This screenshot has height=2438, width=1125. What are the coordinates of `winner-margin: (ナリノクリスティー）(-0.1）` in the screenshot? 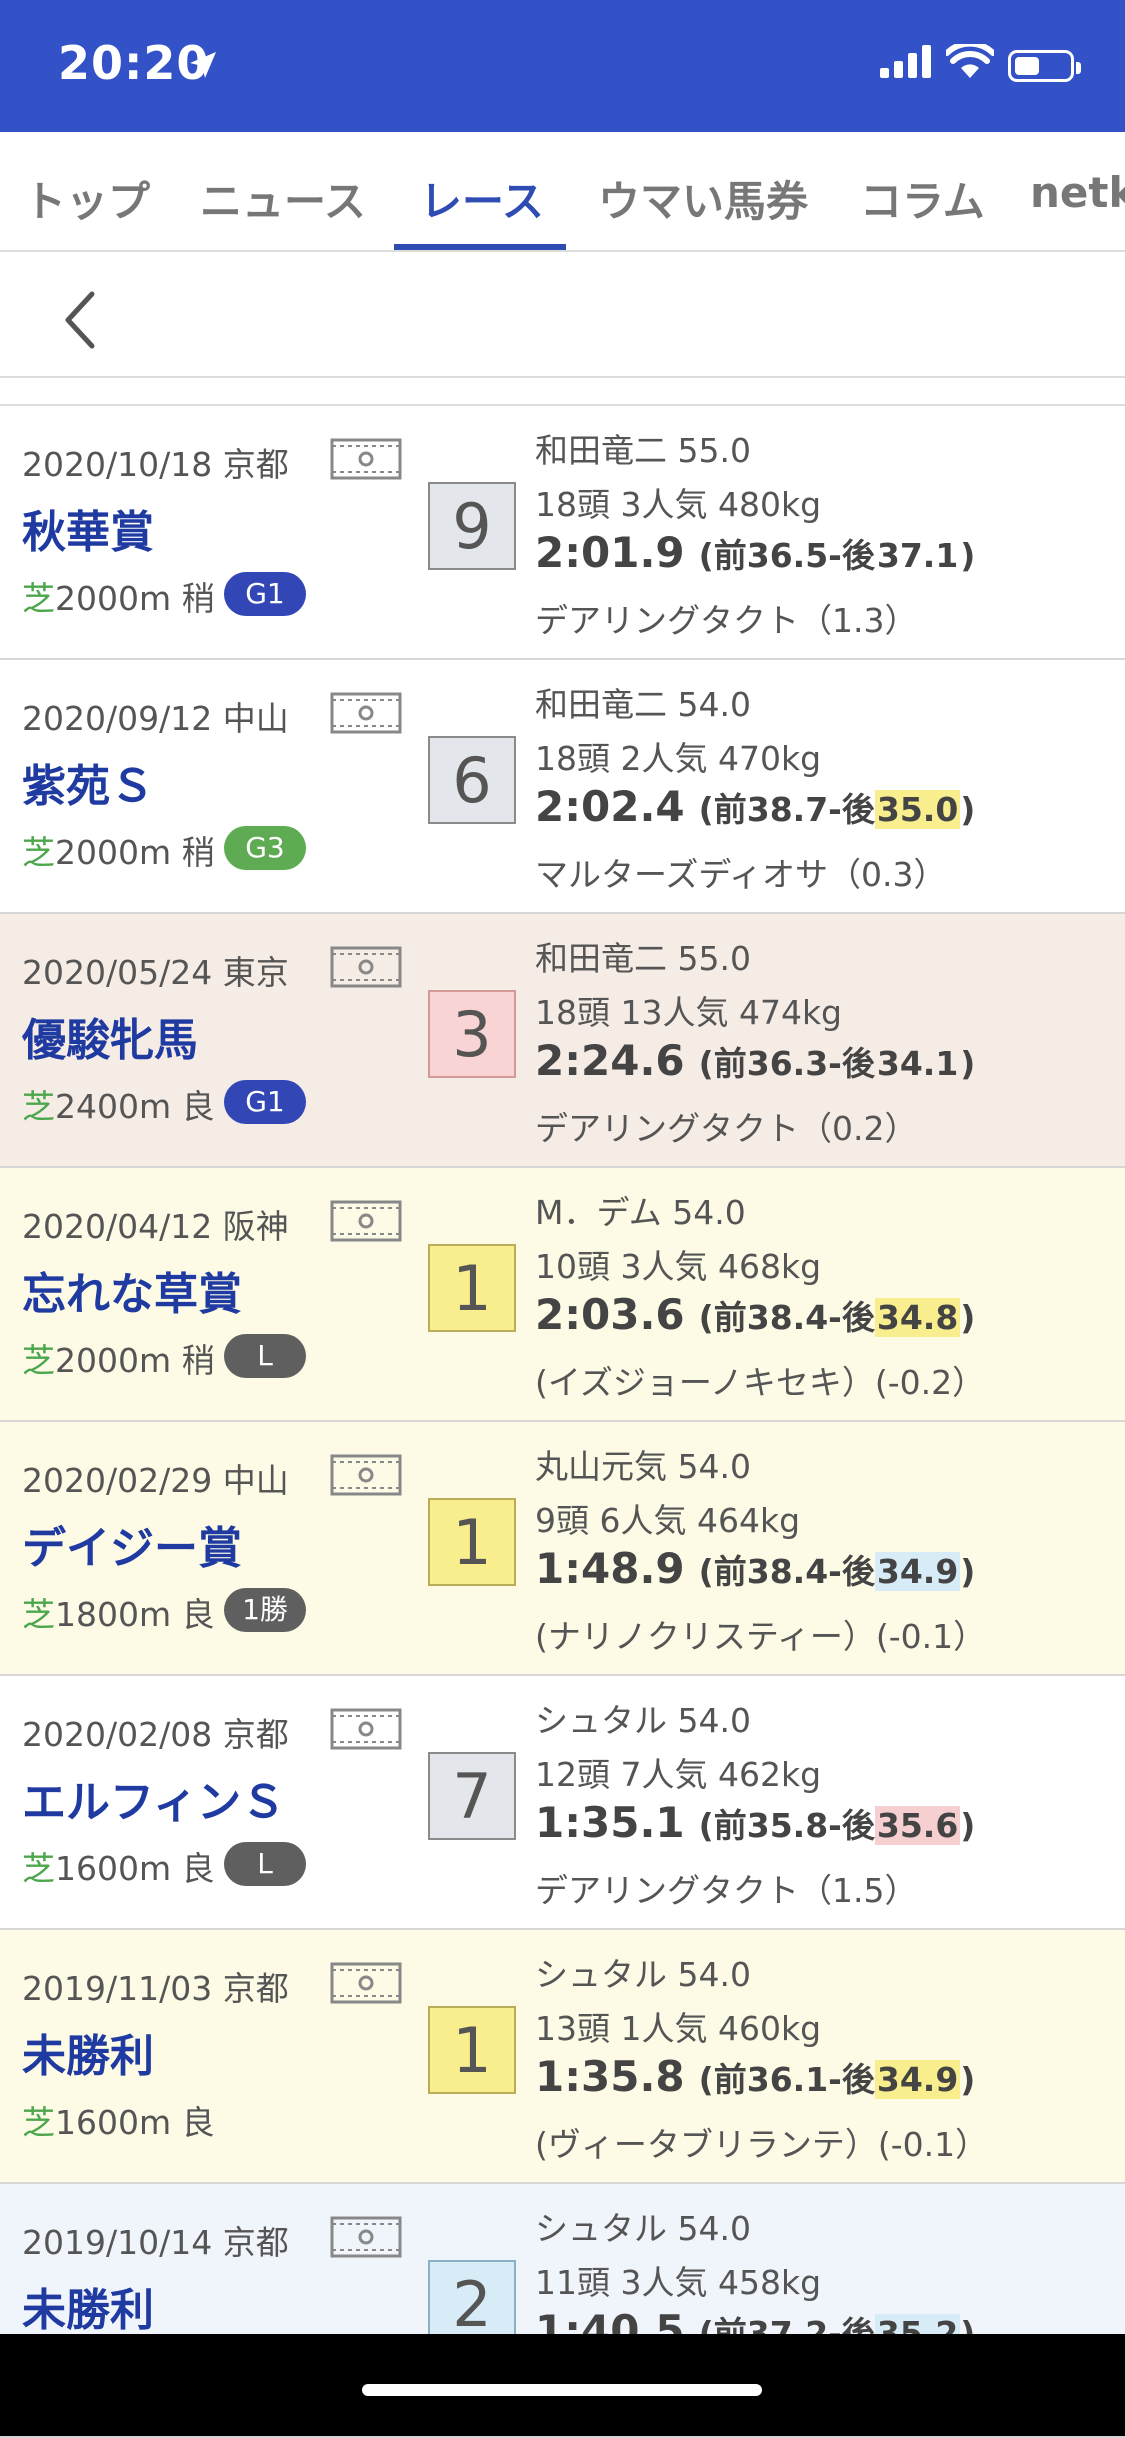 It's located at (761, 1636).